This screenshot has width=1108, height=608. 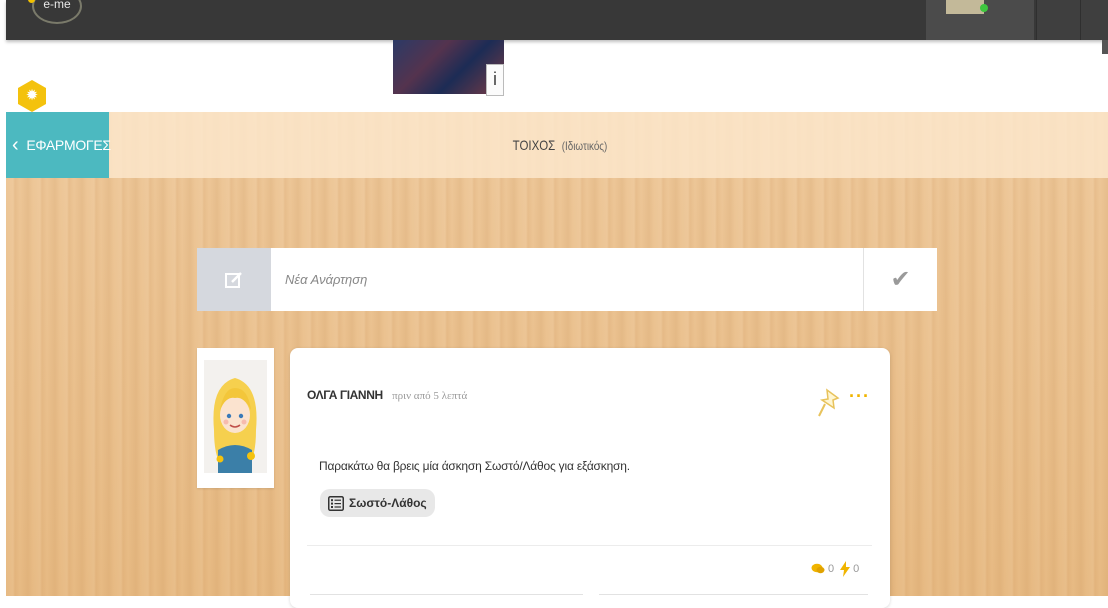 I want to click on scrollbar, so click(x=1105, y=47).